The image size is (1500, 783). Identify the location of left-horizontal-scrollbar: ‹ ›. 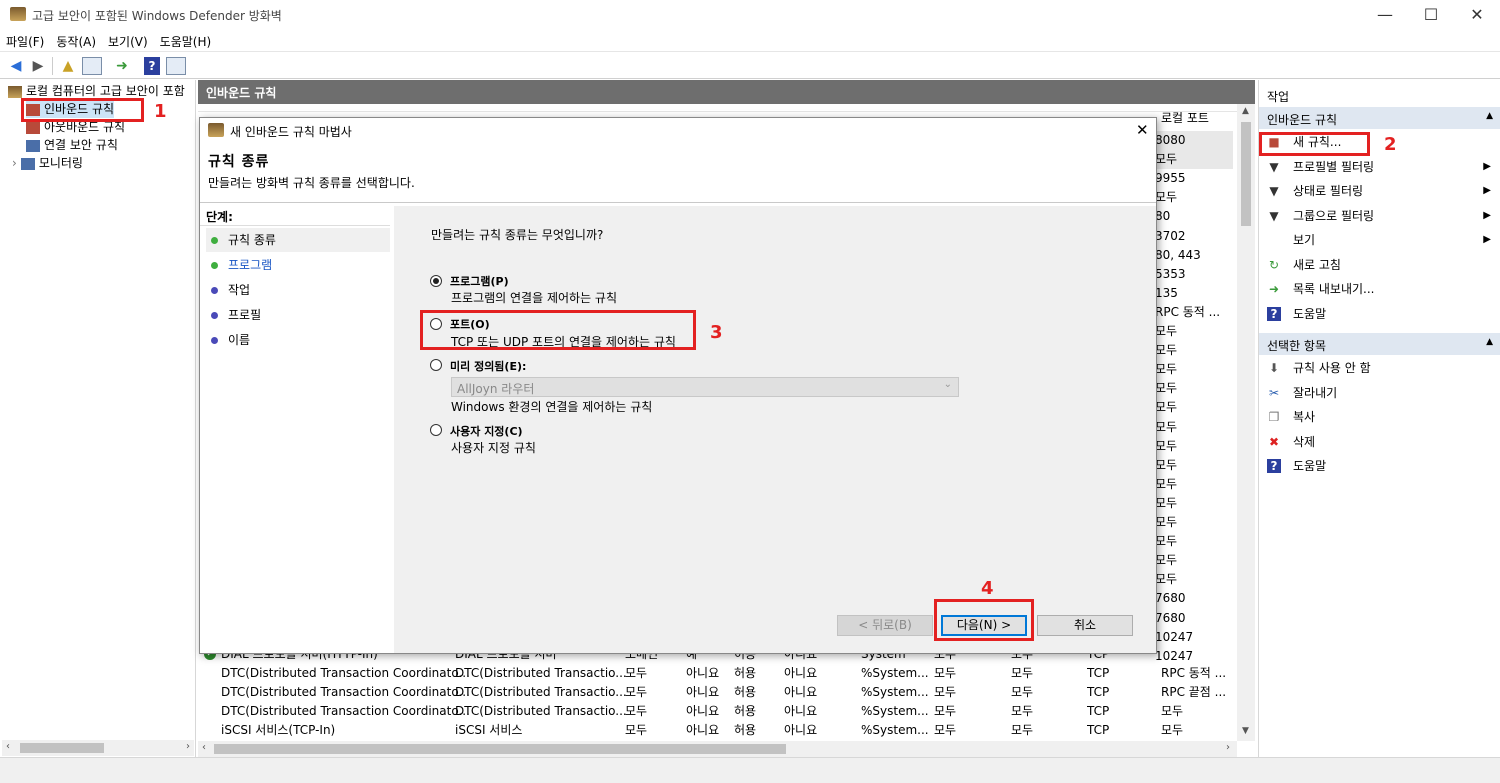
(98, 748).